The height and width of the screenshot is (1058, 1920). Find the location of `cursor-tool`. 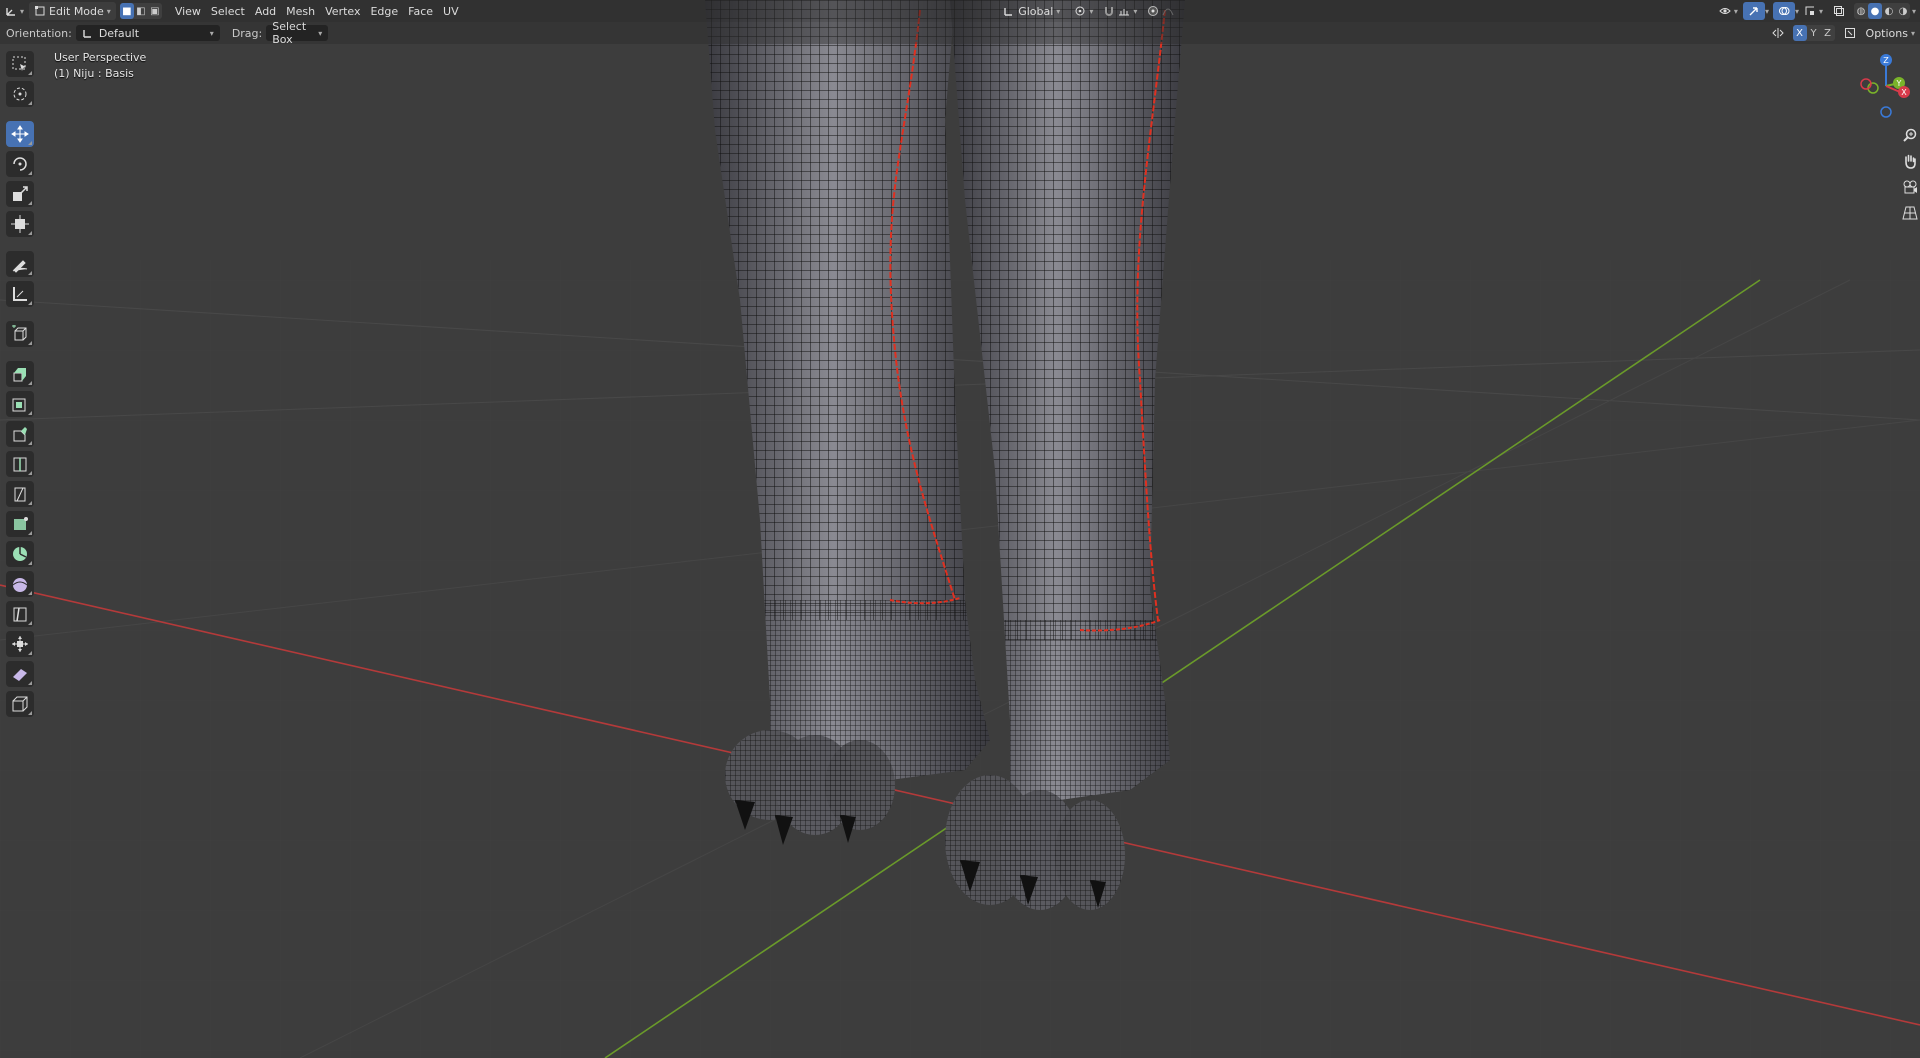

cursor-tool is located at coordinates (20, 94).